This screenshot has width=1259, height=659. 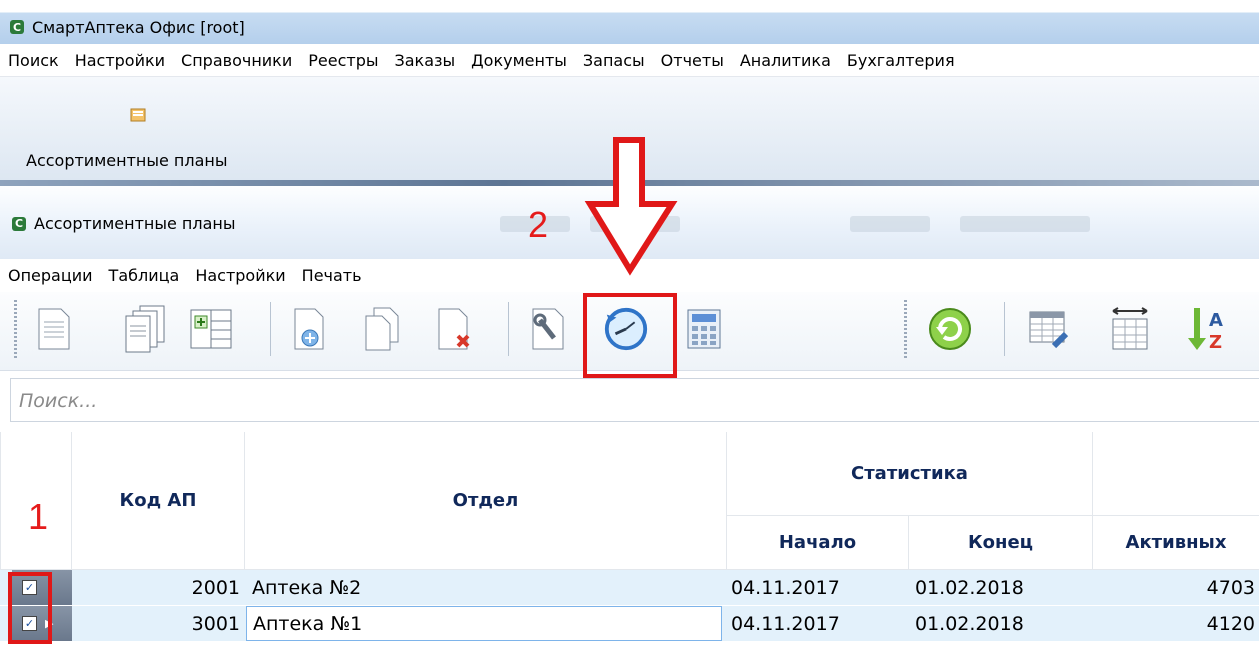 I want to click on menu-registers: Реестры, so click(x=347, y=60).